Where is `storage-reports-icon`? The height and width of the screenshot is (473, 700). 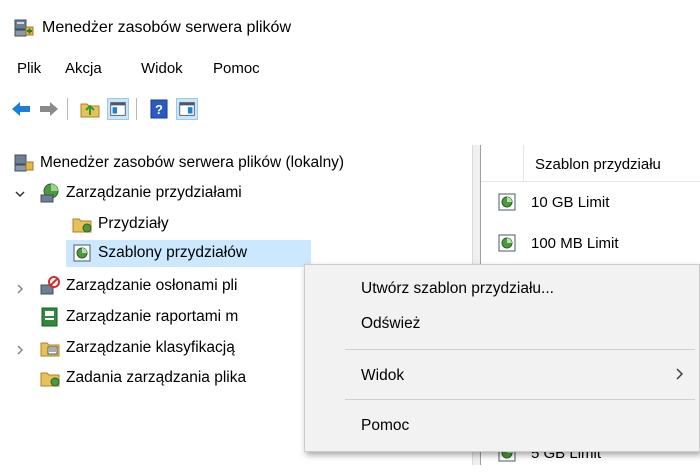
storage-reports-icon is located at coordinates (49, 317).